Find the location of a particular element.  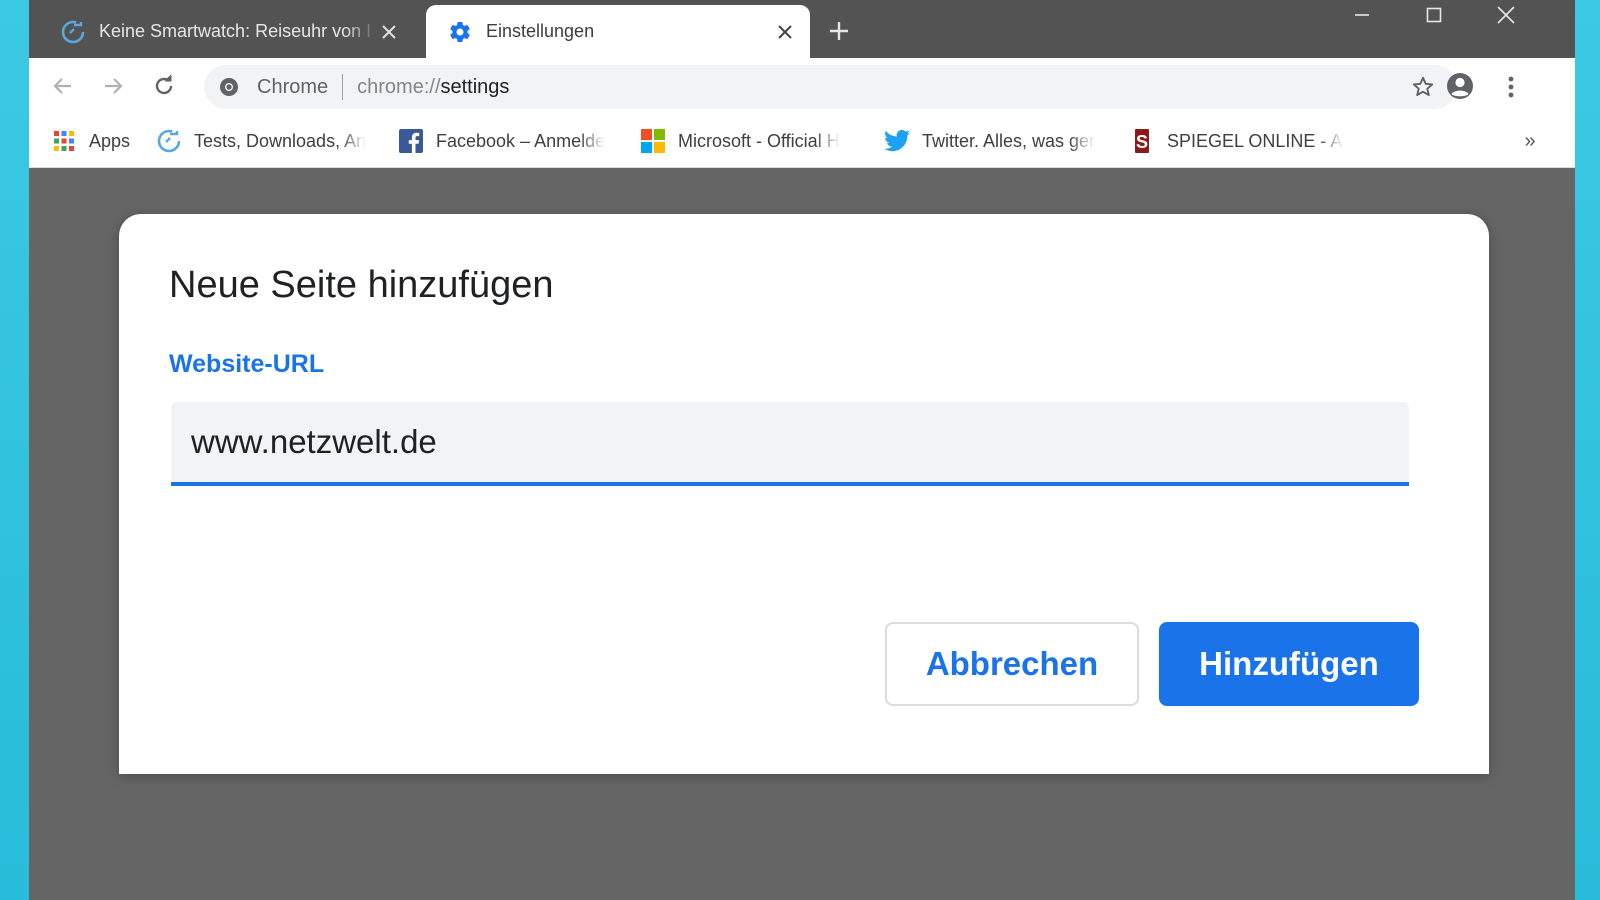

star-icon is located at coordinates (1423, 86).